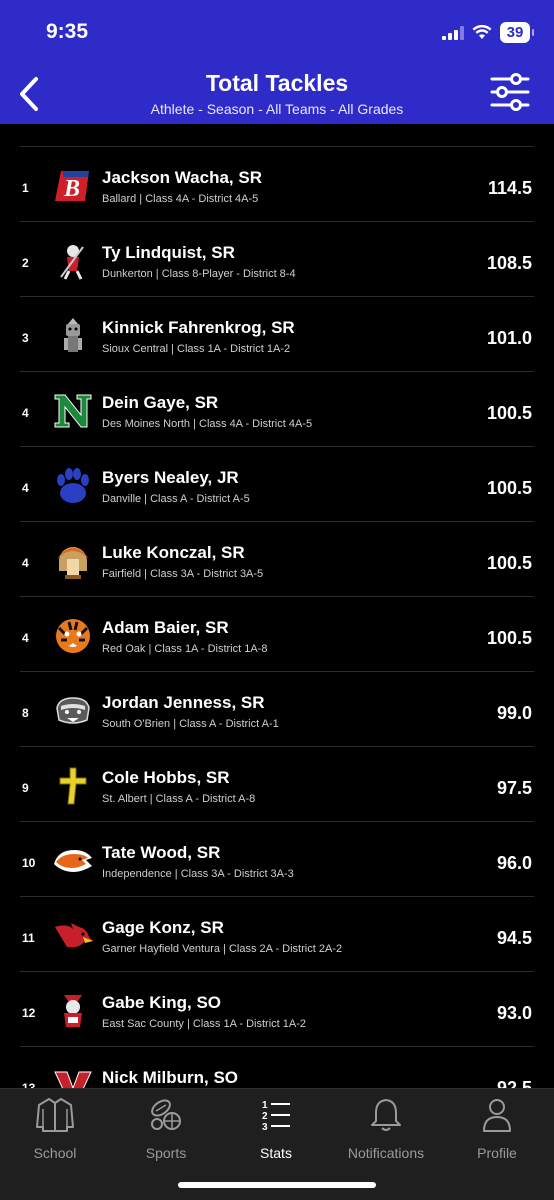  What do you see at coordinates (55, 1153) in the screenshot?
I see `tab-label: School` at bounding box center [55, 1153].